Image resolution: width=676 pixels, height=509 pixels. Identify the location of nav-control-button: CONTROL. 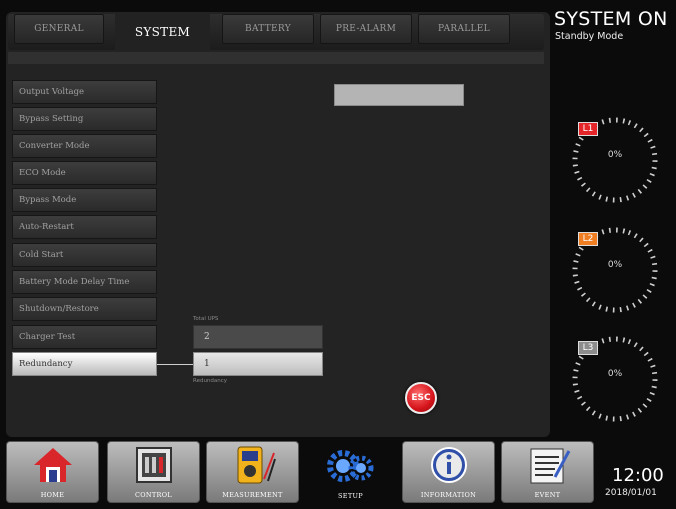
(153, 472).